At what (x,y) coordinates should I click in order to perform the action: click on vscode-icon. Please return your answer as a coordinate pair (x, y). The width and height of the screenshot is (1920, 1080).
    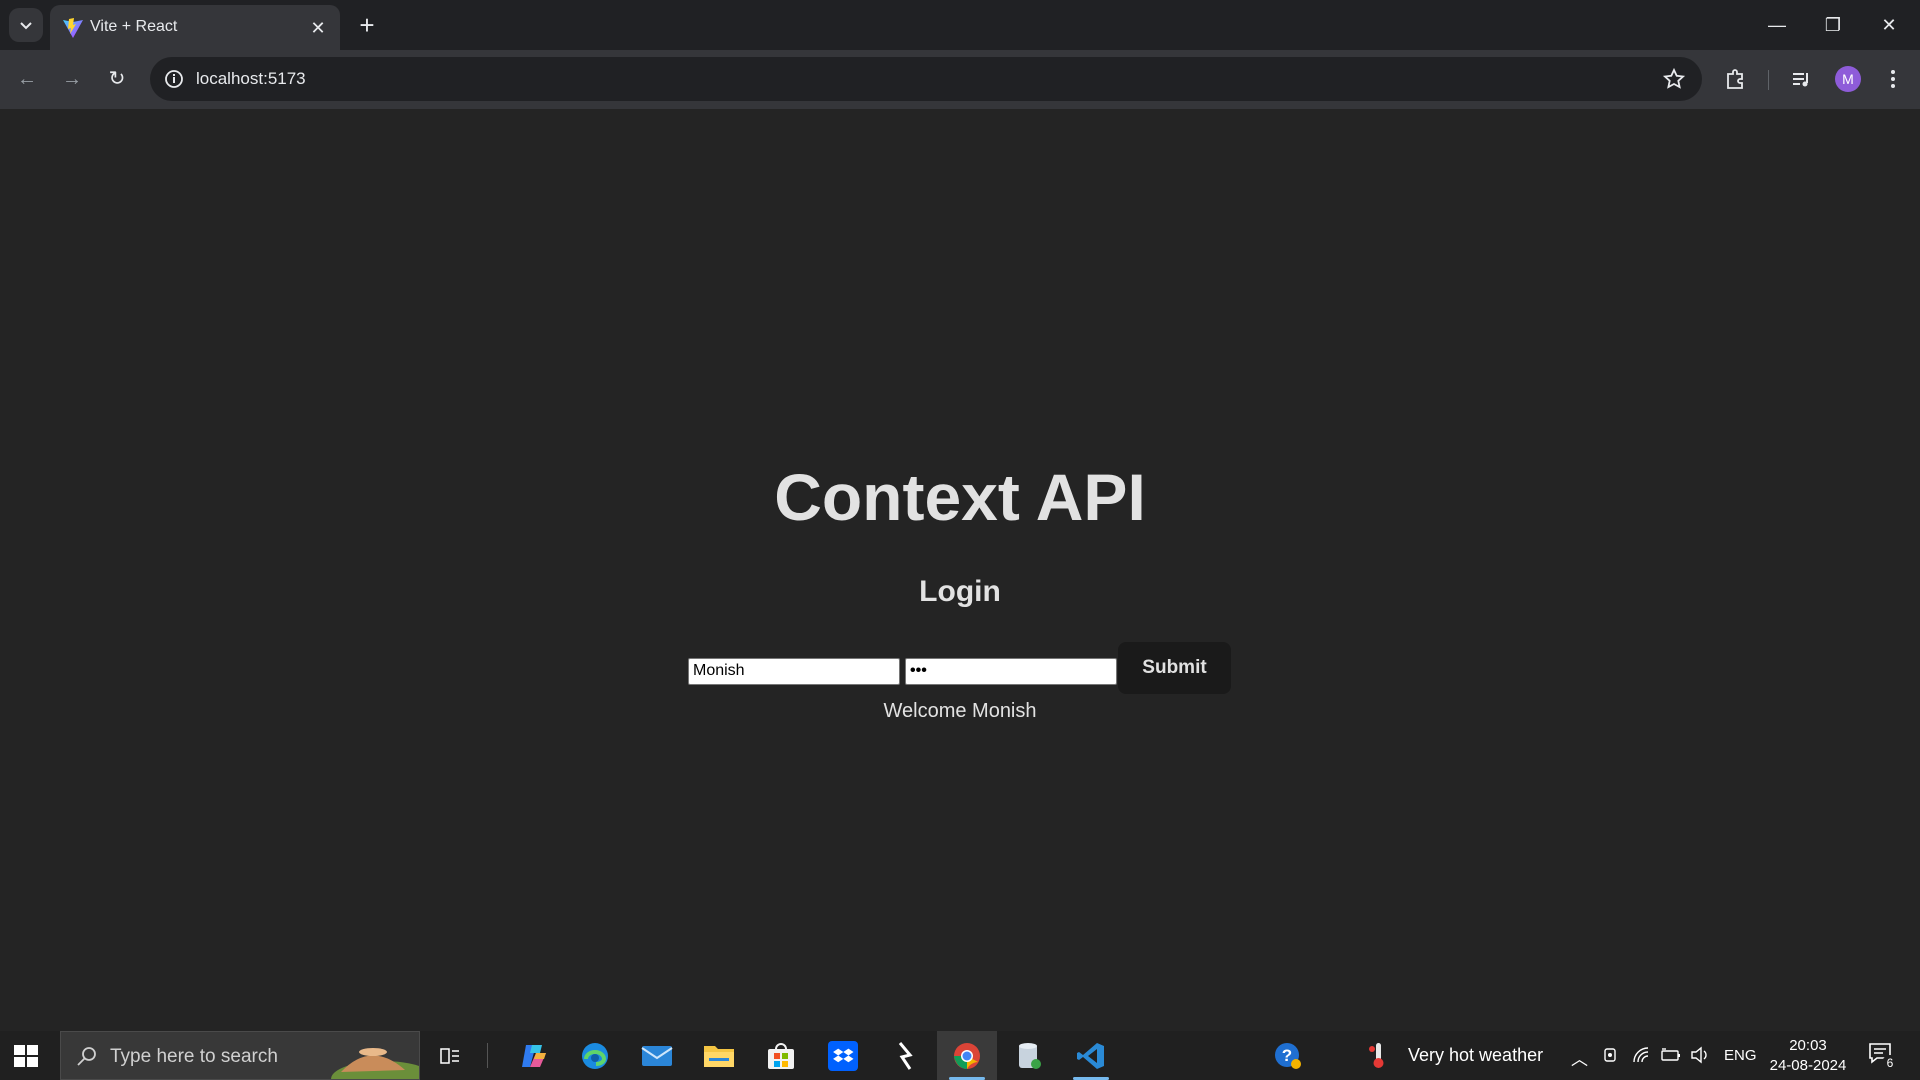
    Looking at the image, I should click on (1090, 1055).